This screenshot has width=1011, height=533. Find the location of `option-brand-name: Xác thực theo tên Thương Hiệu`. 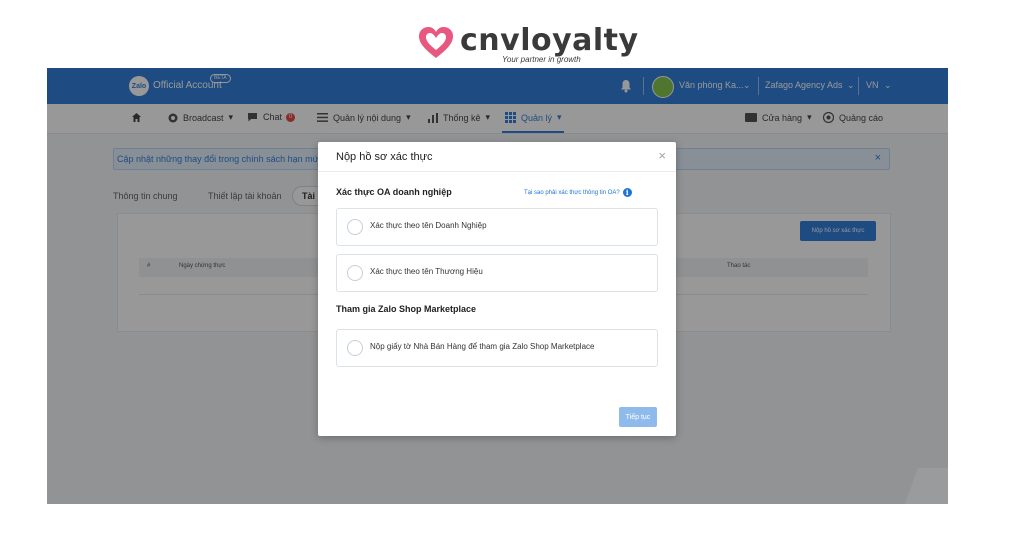

option-brand-name: Xác thực theo tên Thương Hiệu is located at coordinates (497, 273).